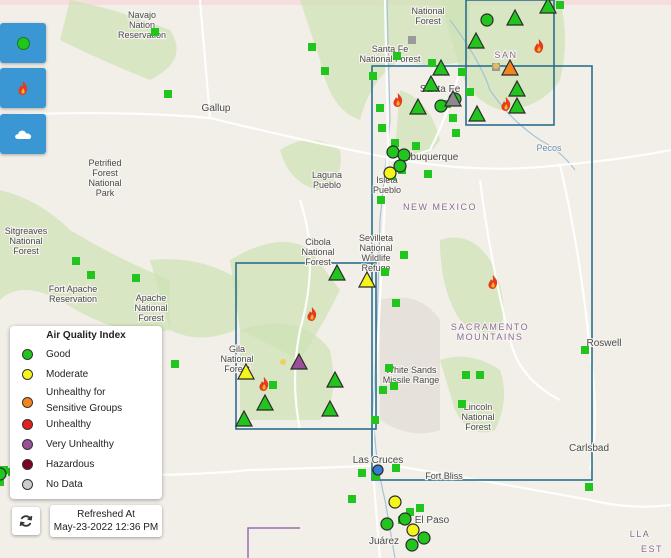 This screenshot has height=558, width=671. Describe the element at coordinates (27, 484) in the screenshot. I see `no-data-dot-icon` at that location.